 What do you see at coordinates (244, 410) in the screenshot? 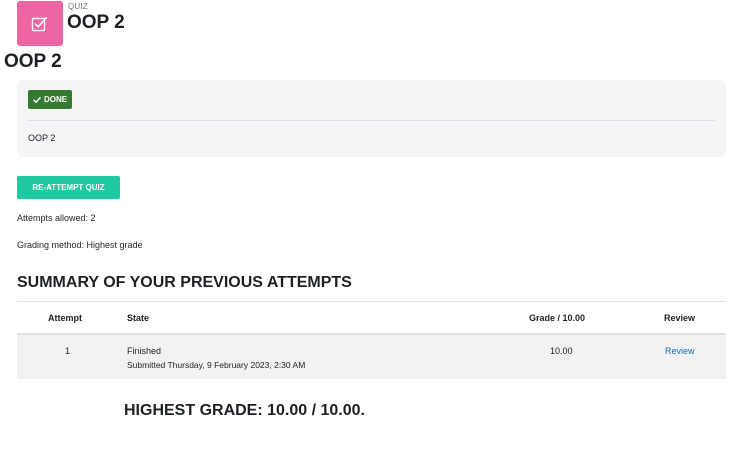
I see `highest-grade: HIGHEST GRADE: 10.00 / 10.00.` at bounding box center [244, 410].